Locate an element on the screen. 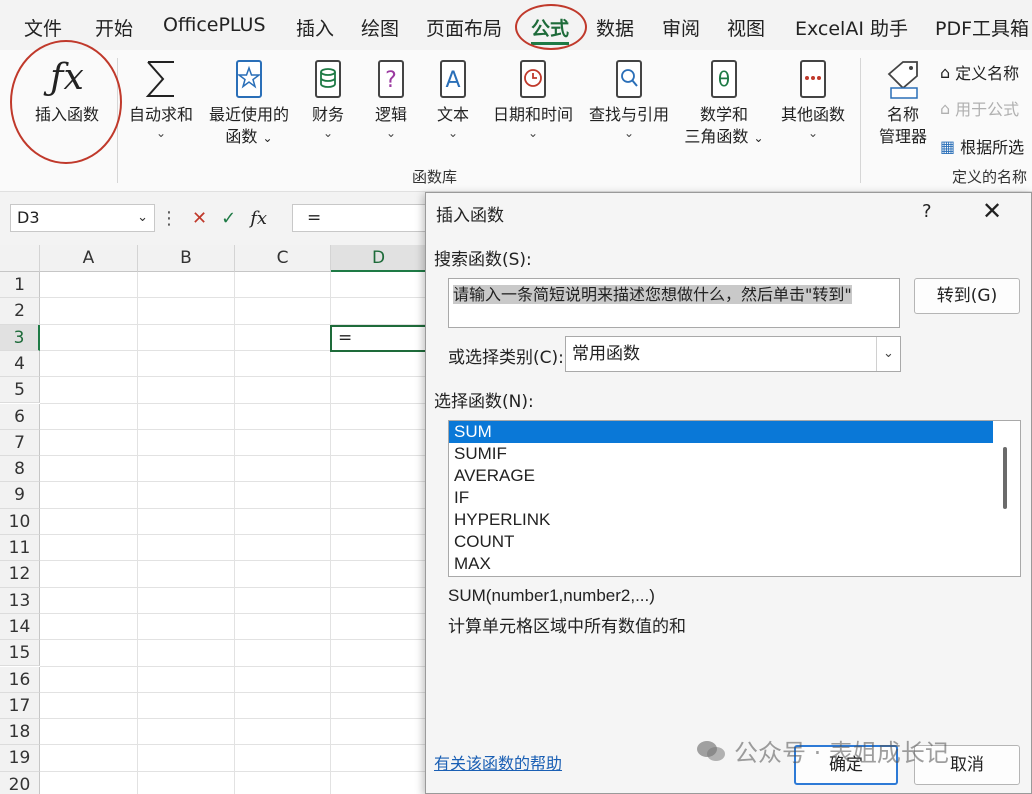 The width and height of the screenshot is (1032, 794). more-functions-button: 其他函数 ⌄ is located at coordinates (813, 99).